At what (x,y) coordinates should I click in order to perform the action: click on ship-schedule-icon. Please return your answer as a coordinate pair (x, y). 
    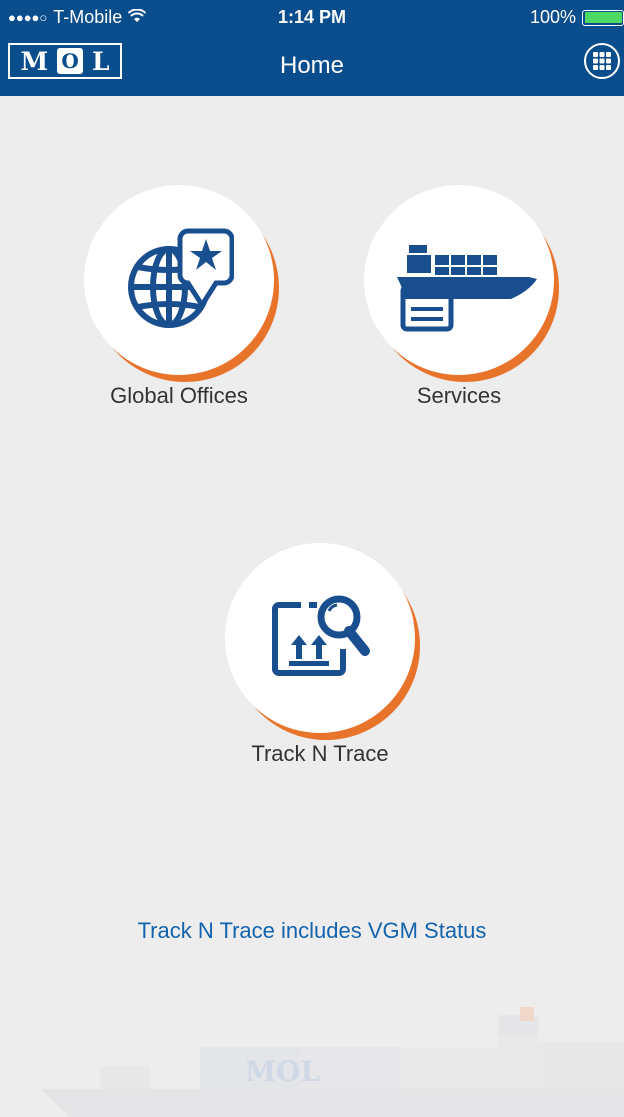
    Looking at the image, I should click on (467, 288).